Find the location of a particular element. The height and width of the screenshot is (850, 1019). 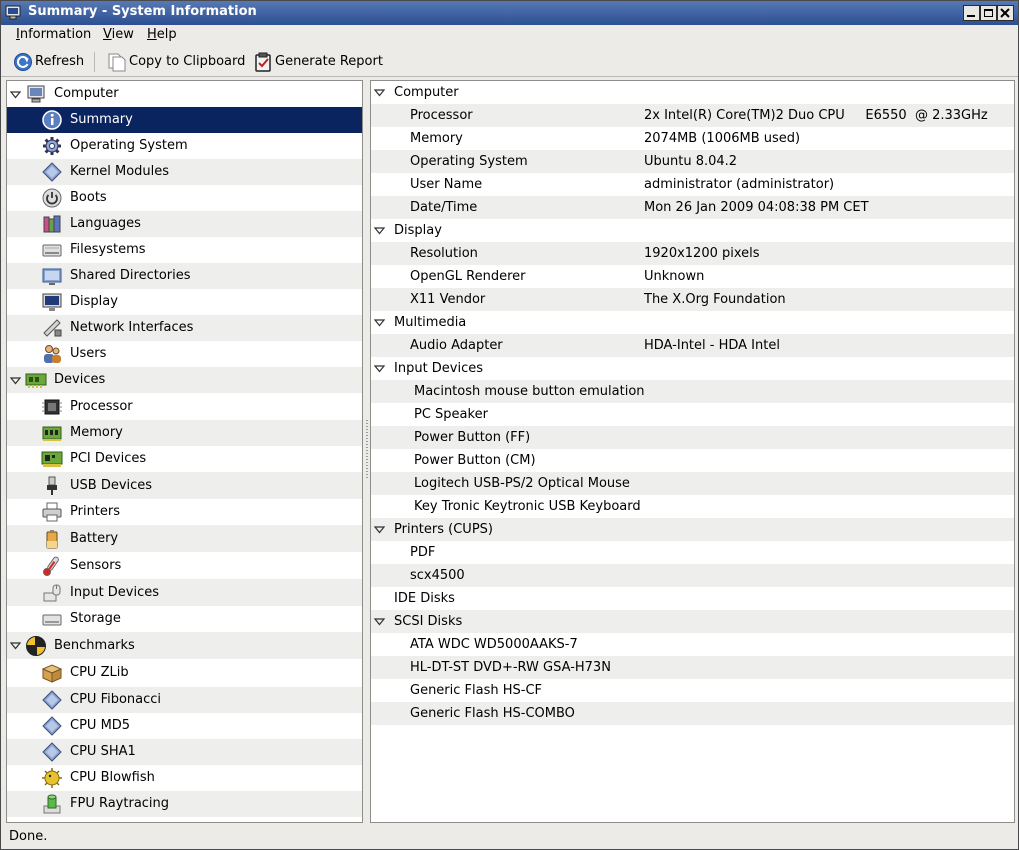

tree-item-users: Users is located at coordinates (184, 354).